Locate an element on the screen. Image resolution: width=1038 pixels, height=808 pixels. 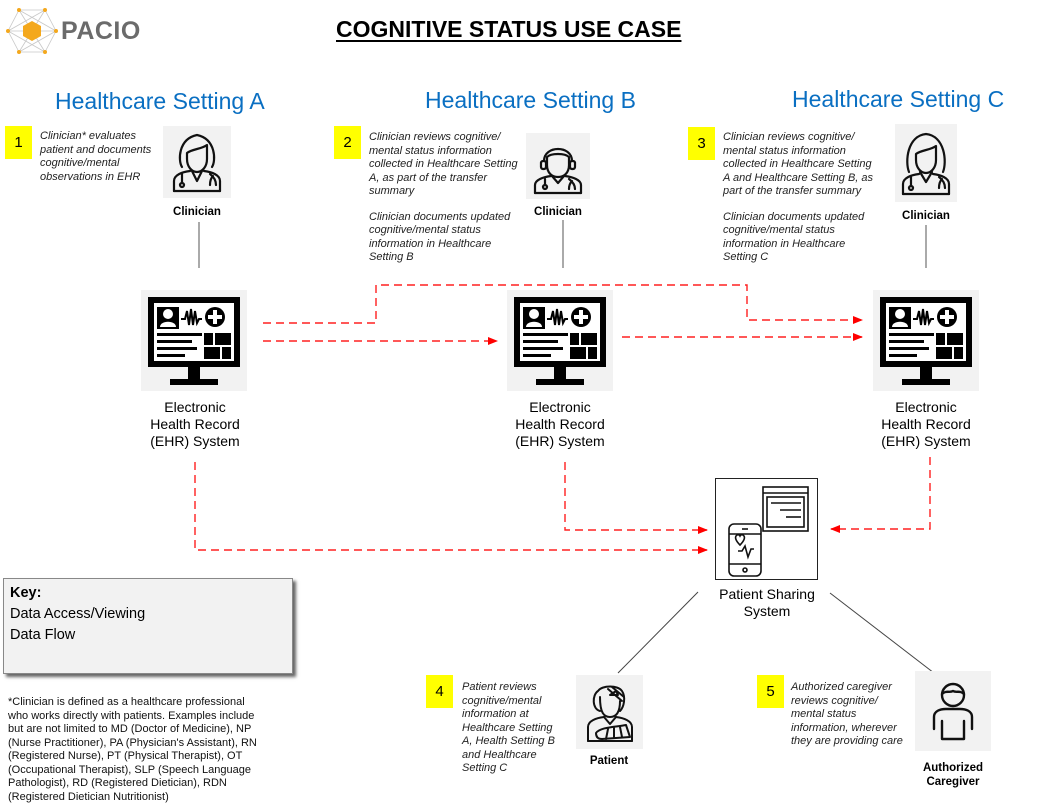
ehr-c-label: Electronic Health Record (EHR) System is located at coordinates (926, 424).